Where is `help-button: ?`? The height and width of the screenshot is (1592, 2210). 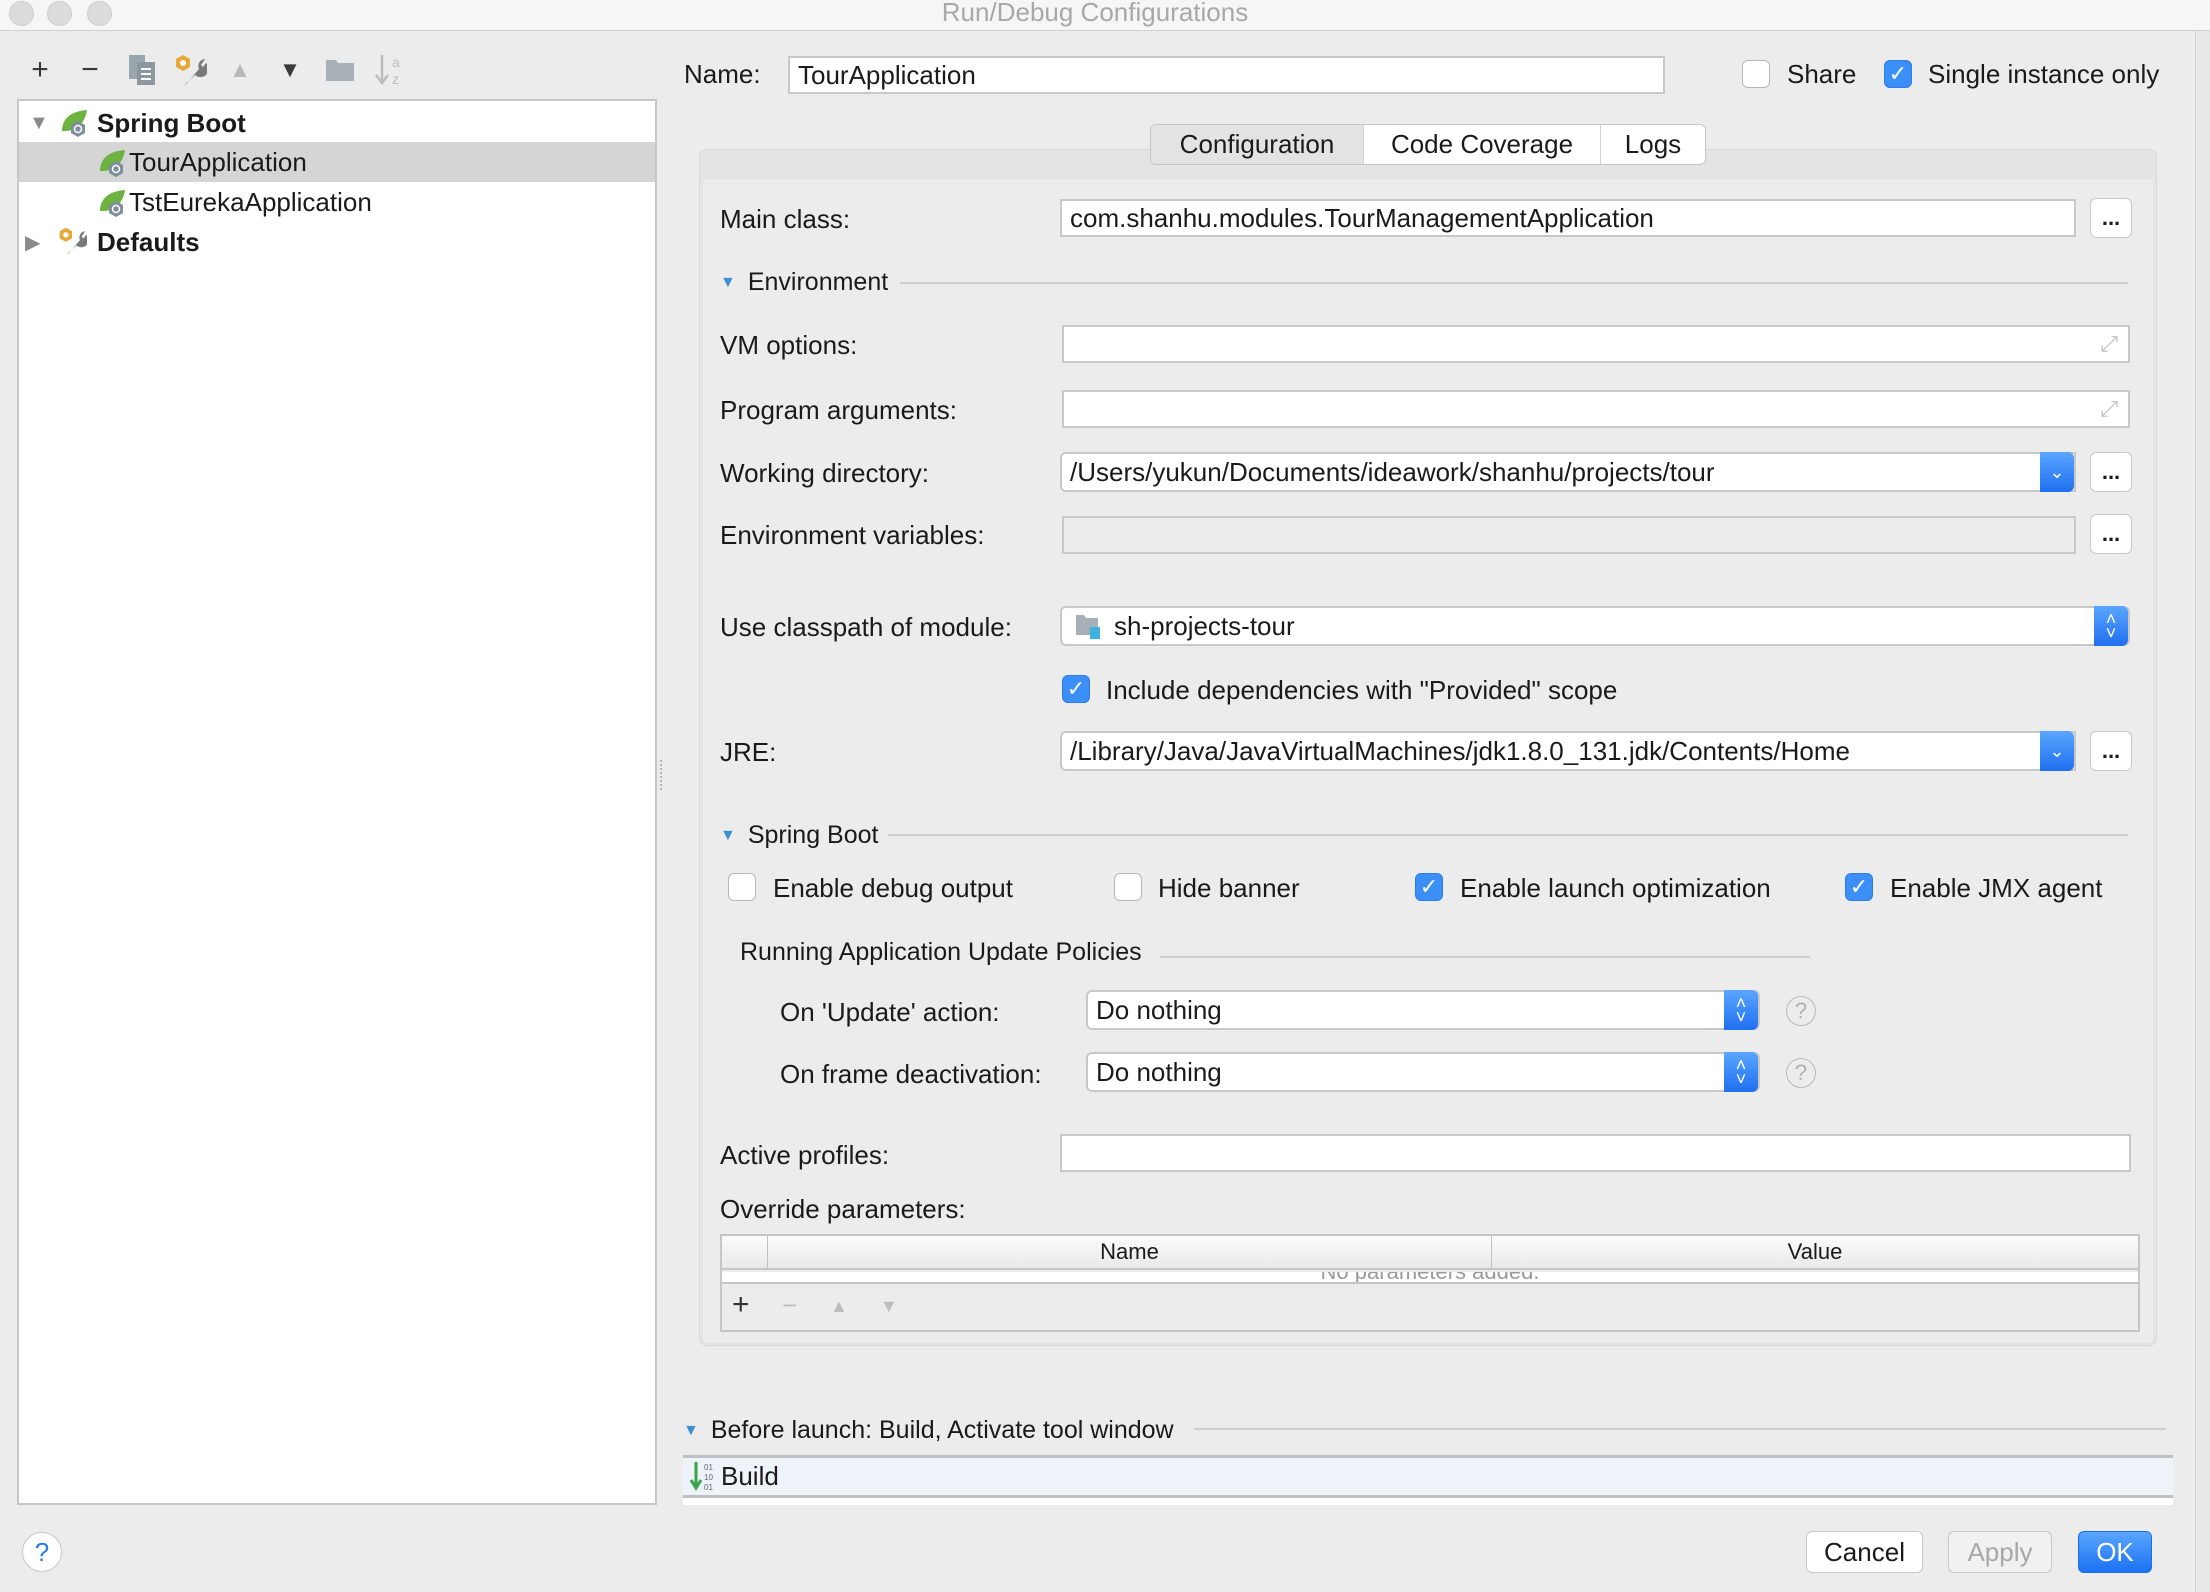
help-button: ? is located at coordinates (42, 1552).